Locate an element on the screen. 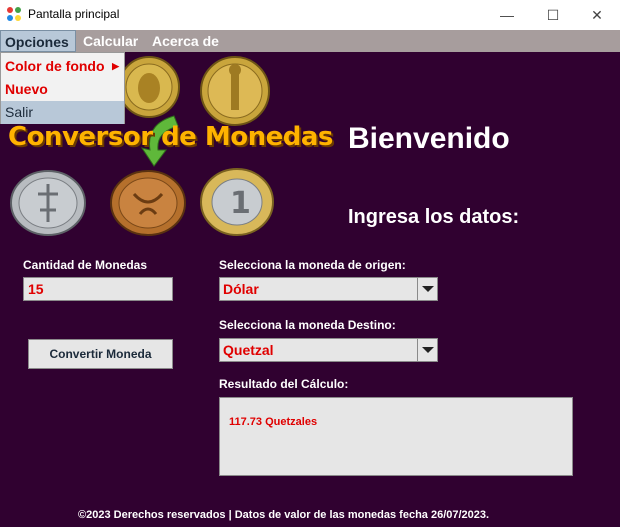 This screenshot has height=527, width=620. brand-title: Conversor de Monedas is located at coordinates (170, 137).